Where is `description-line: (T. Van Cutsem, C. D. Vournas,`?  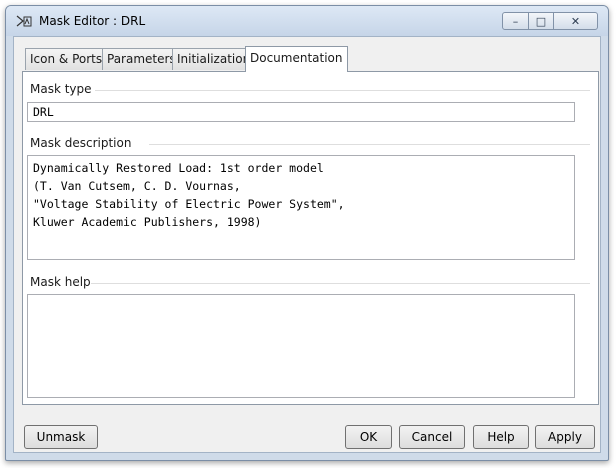 description-line: (T. Van Cutsem, C. D. Vournas, is located at coordinates (137, 186).